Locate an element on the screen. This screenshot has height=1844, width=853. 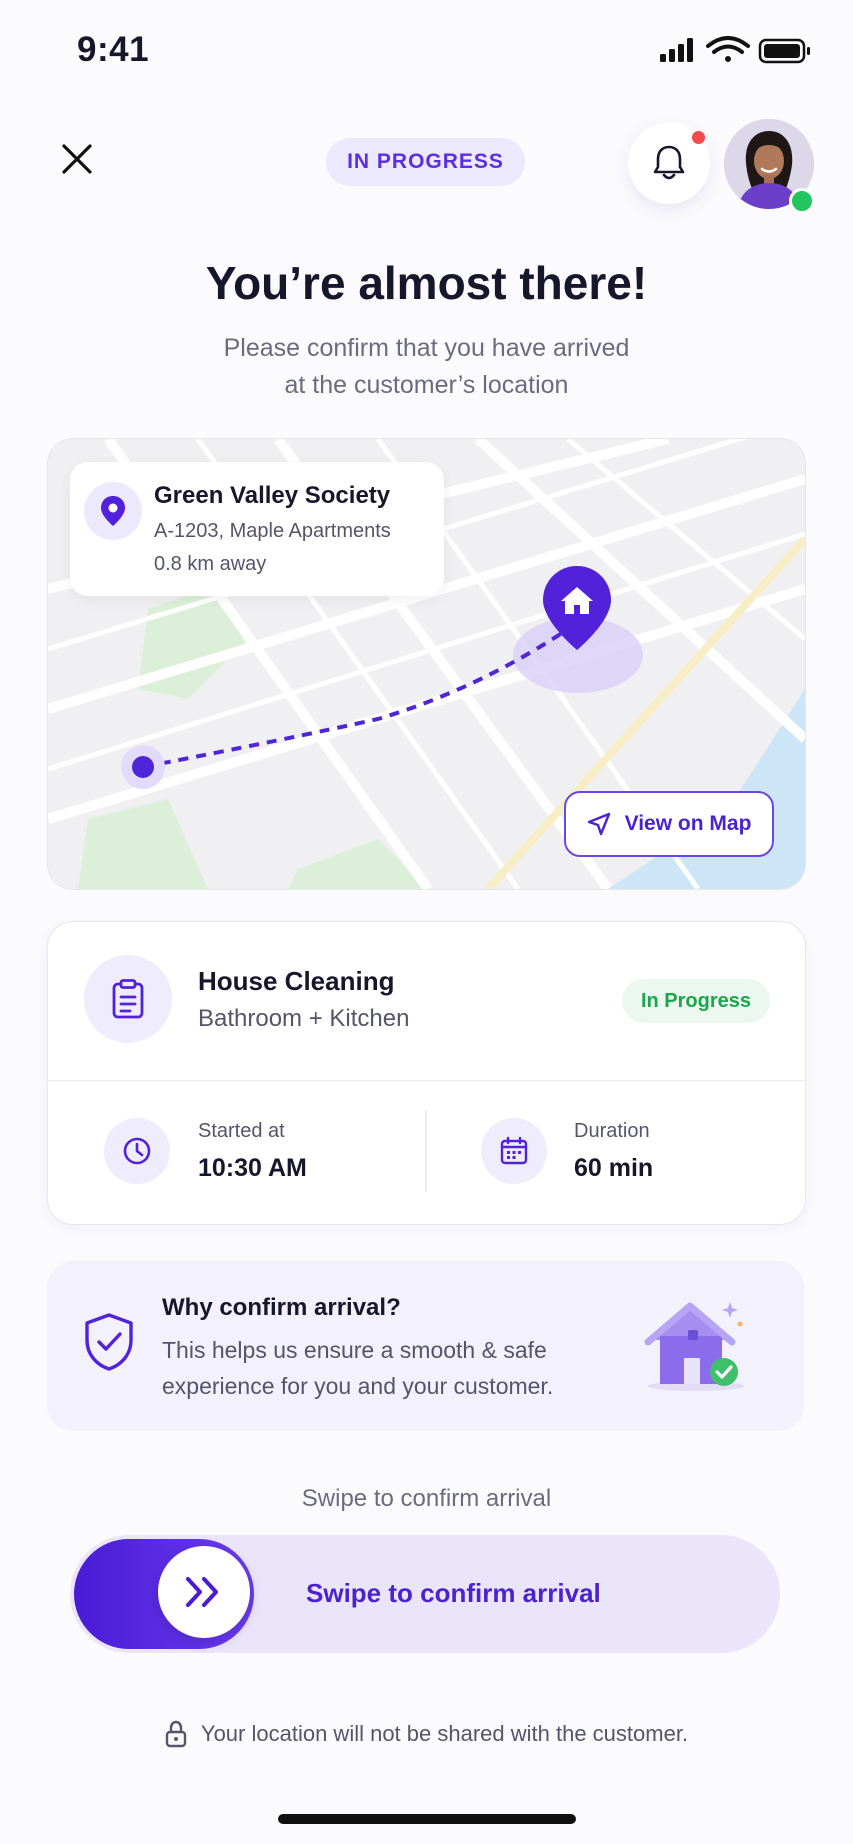
swipe-handle is located at coordinates (204, 1592).